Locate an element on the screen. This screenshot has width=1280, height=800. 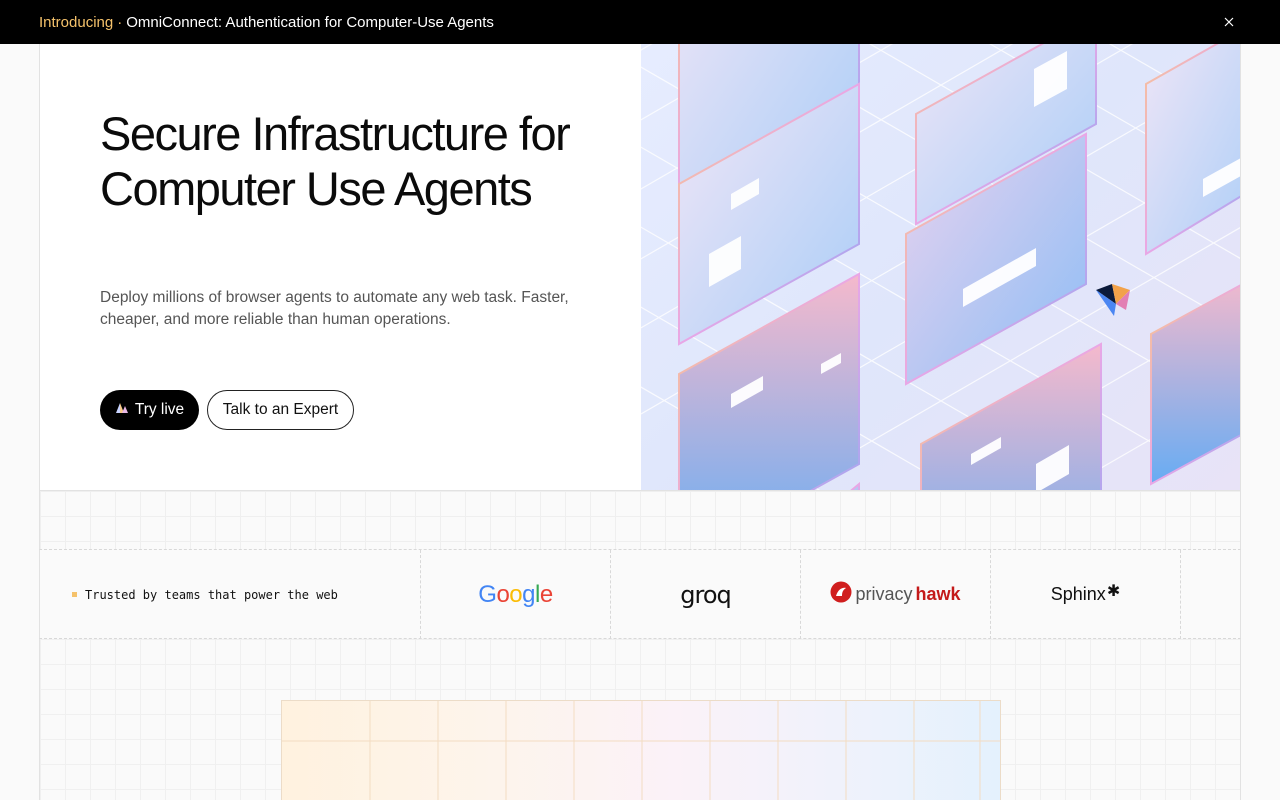
sparkle-icon is located at coordinates (122, 410).